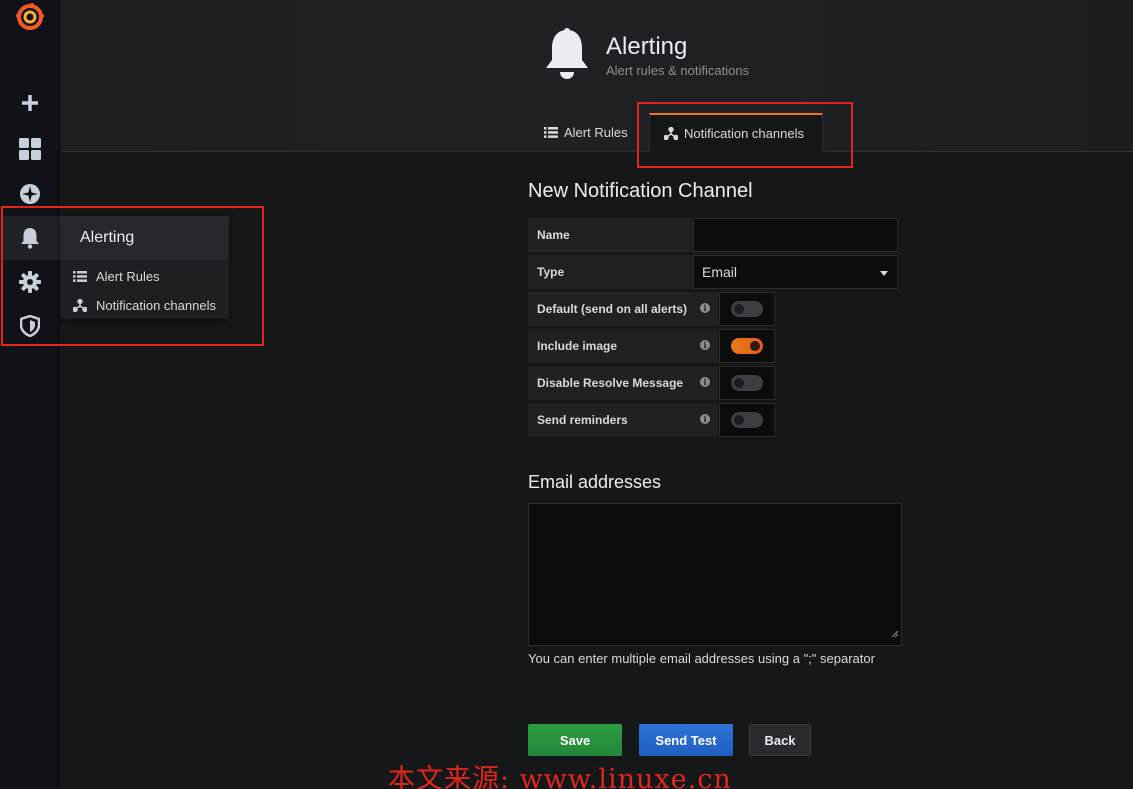  I want to click on email-addresses-textarea, so click(715, 574).